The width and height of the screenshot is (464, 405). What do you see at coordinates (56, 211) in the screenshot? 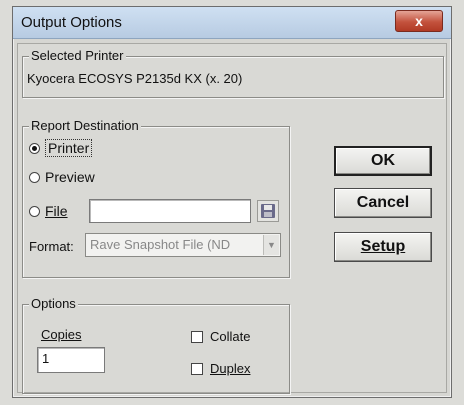
I see `radio-file-label: File` at bounding box center [56, 211].